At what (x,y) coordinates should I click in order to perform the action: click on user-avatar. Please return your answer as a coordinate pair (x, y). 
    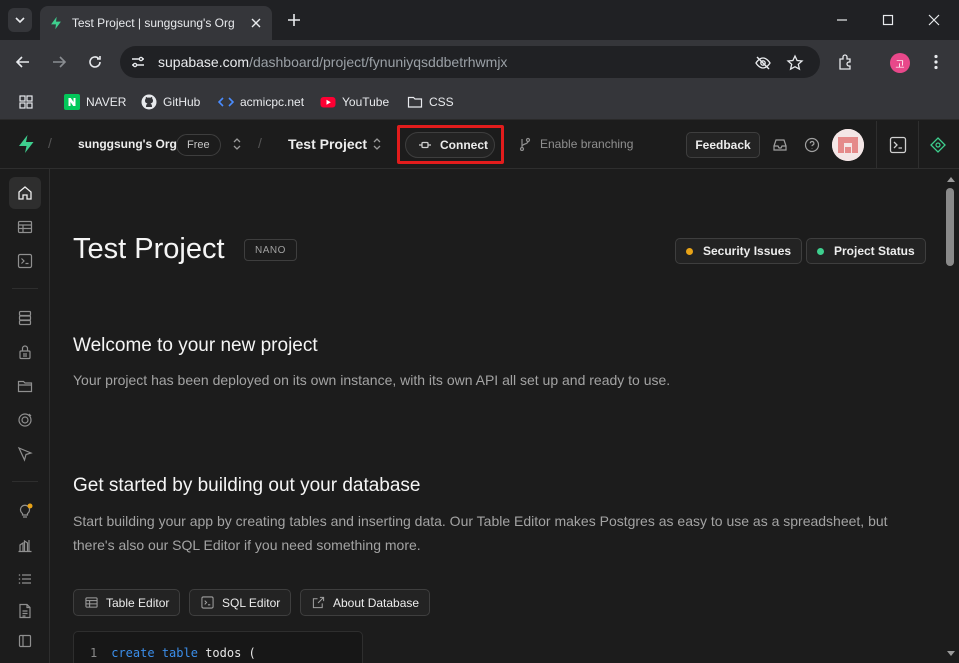
    Looking at the image, I should click on (848, 145).